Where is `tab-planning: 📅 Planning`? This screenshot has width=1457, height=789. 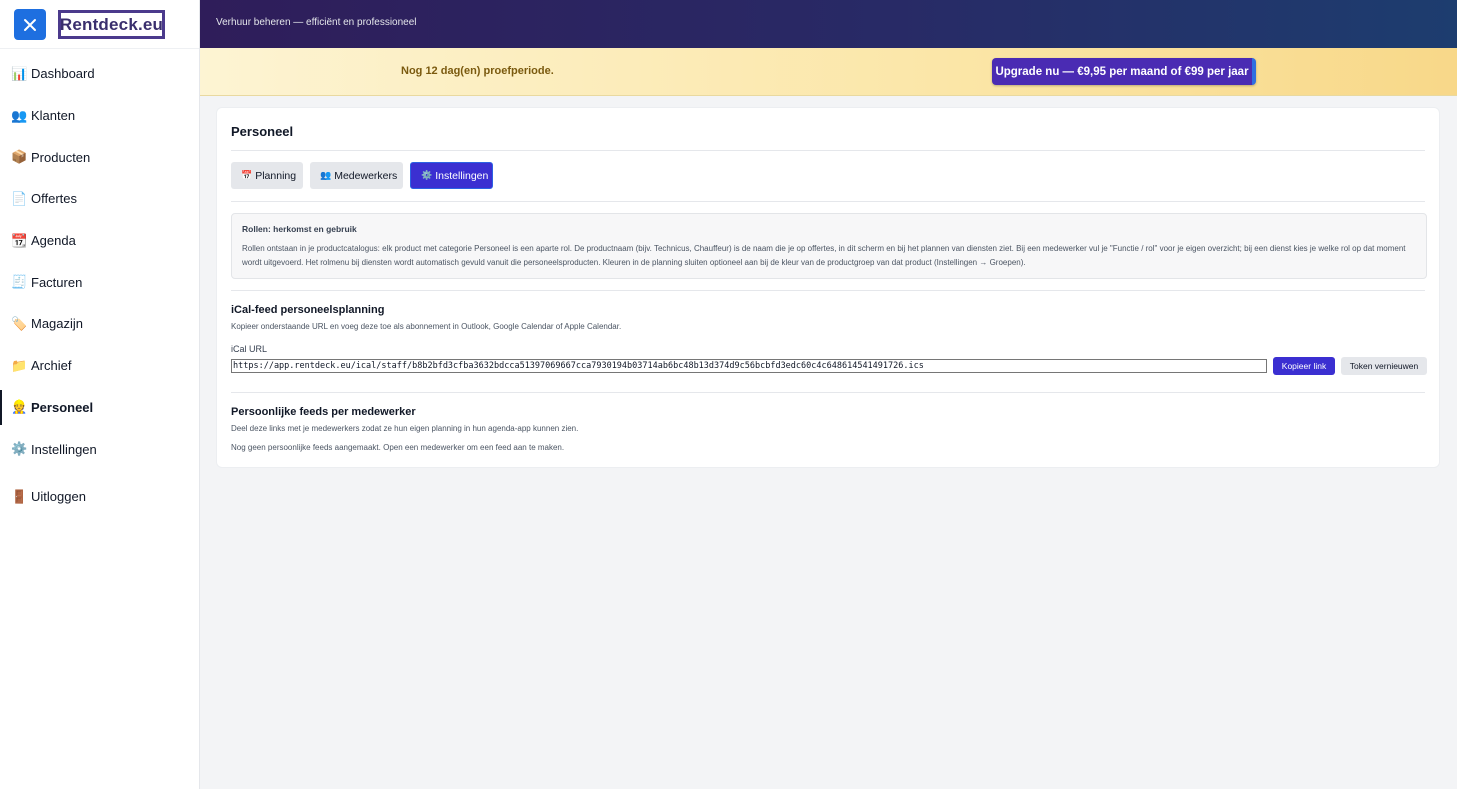 tab-planning: 📅 Planning is located at coordinates (267, 175).